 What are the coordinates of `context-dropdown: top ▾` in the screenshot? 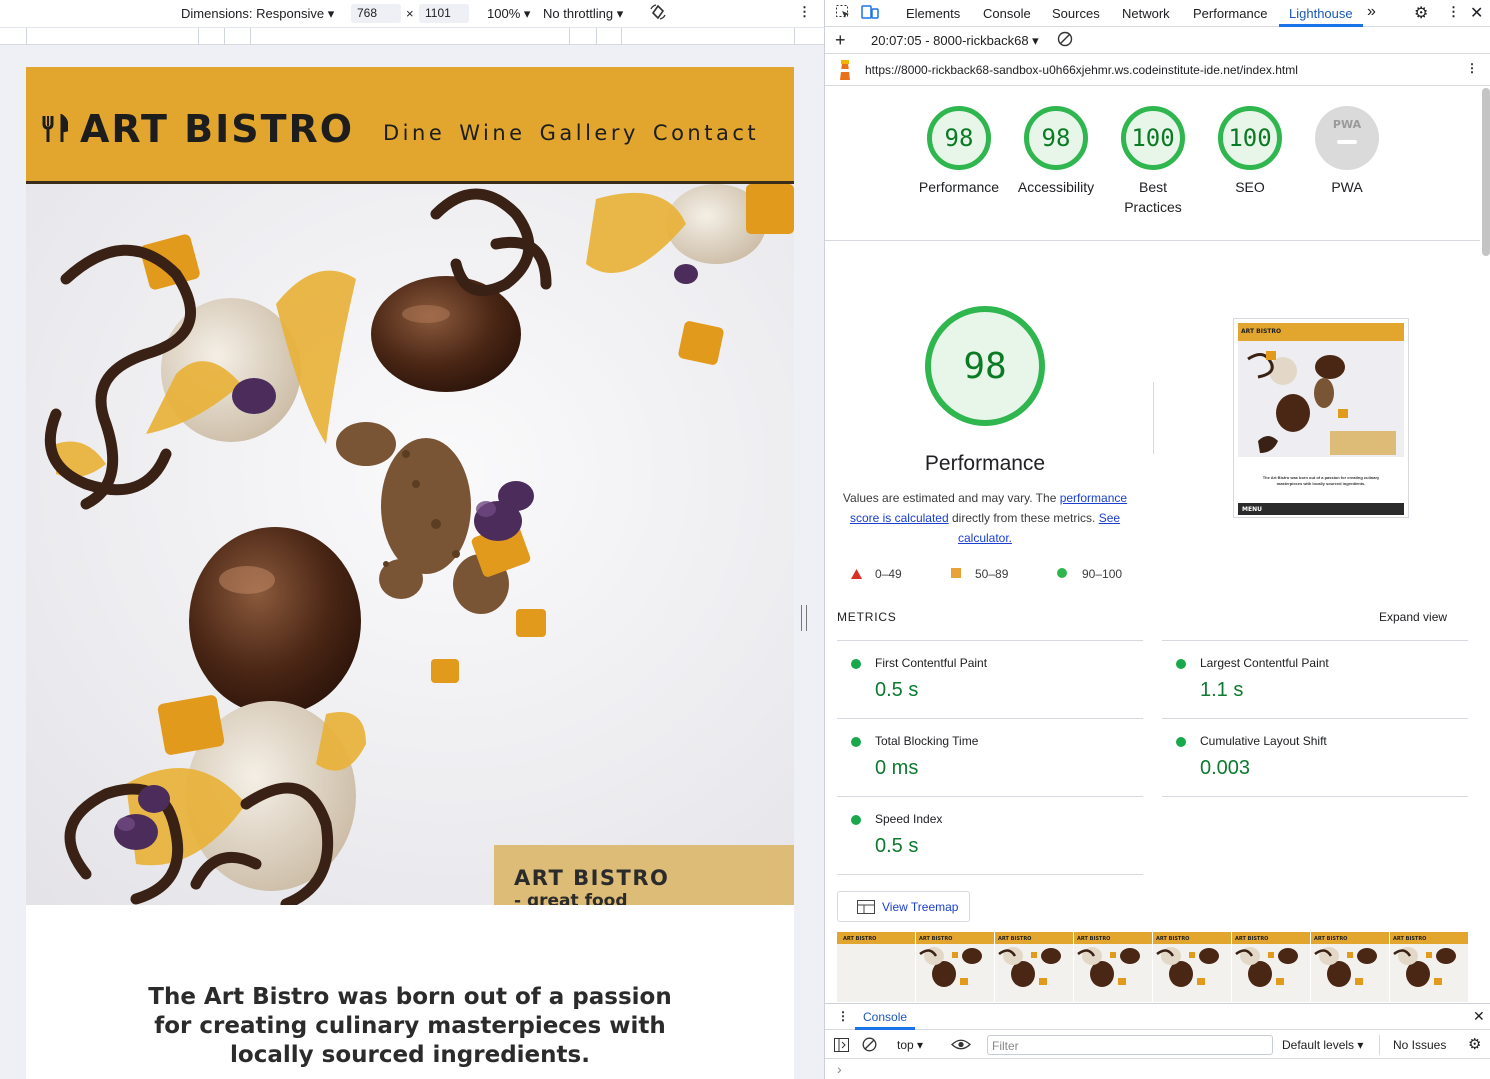 It's located at (910, 1045).